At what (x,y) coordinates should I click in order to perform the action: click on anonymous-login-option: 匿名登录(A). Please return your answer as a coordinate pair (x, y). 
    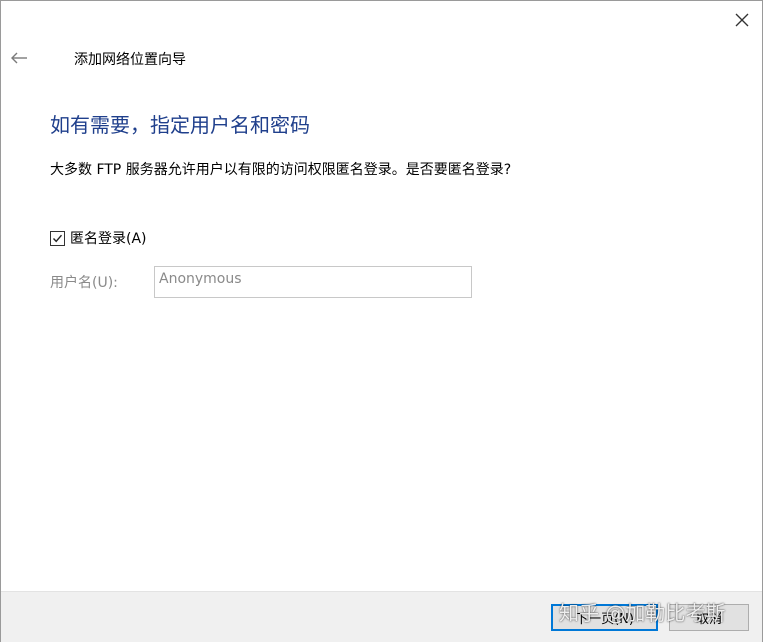
    Looking at the image, I should click on (98, 238).